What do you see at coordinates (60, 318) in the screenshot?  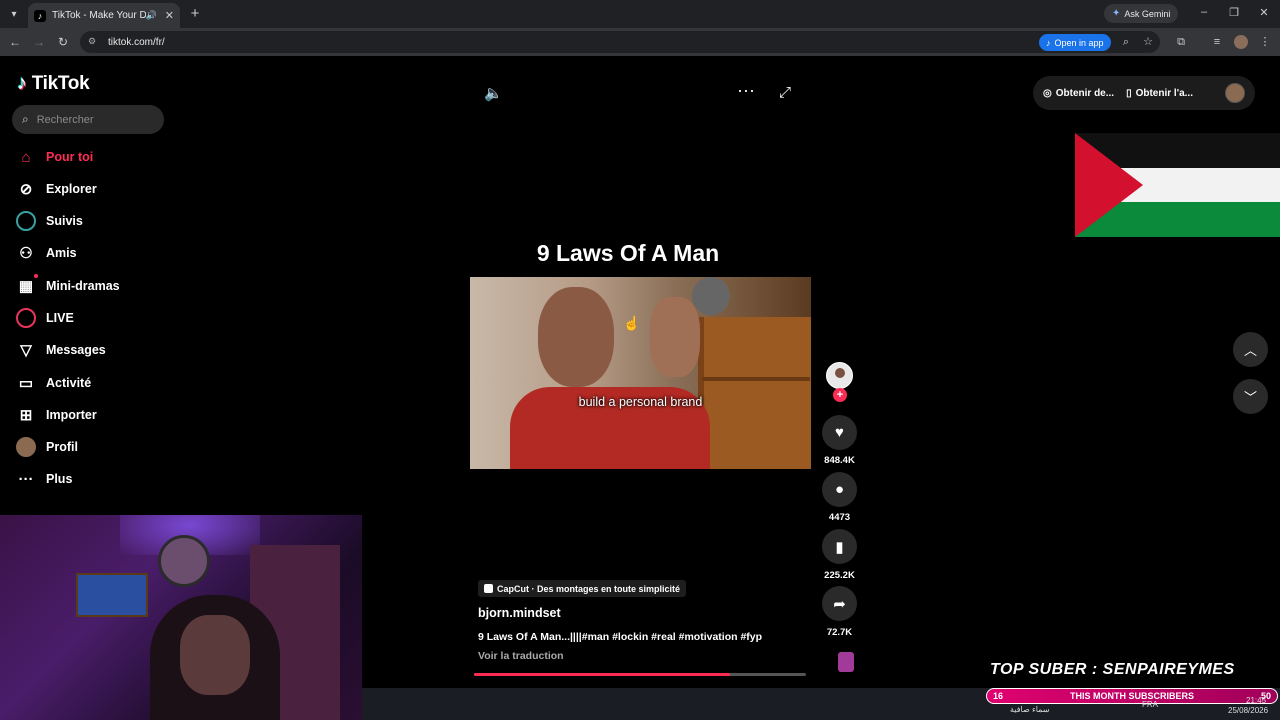 I see `sidebar-item-label: LIVE` at bounding box center [60, 318].